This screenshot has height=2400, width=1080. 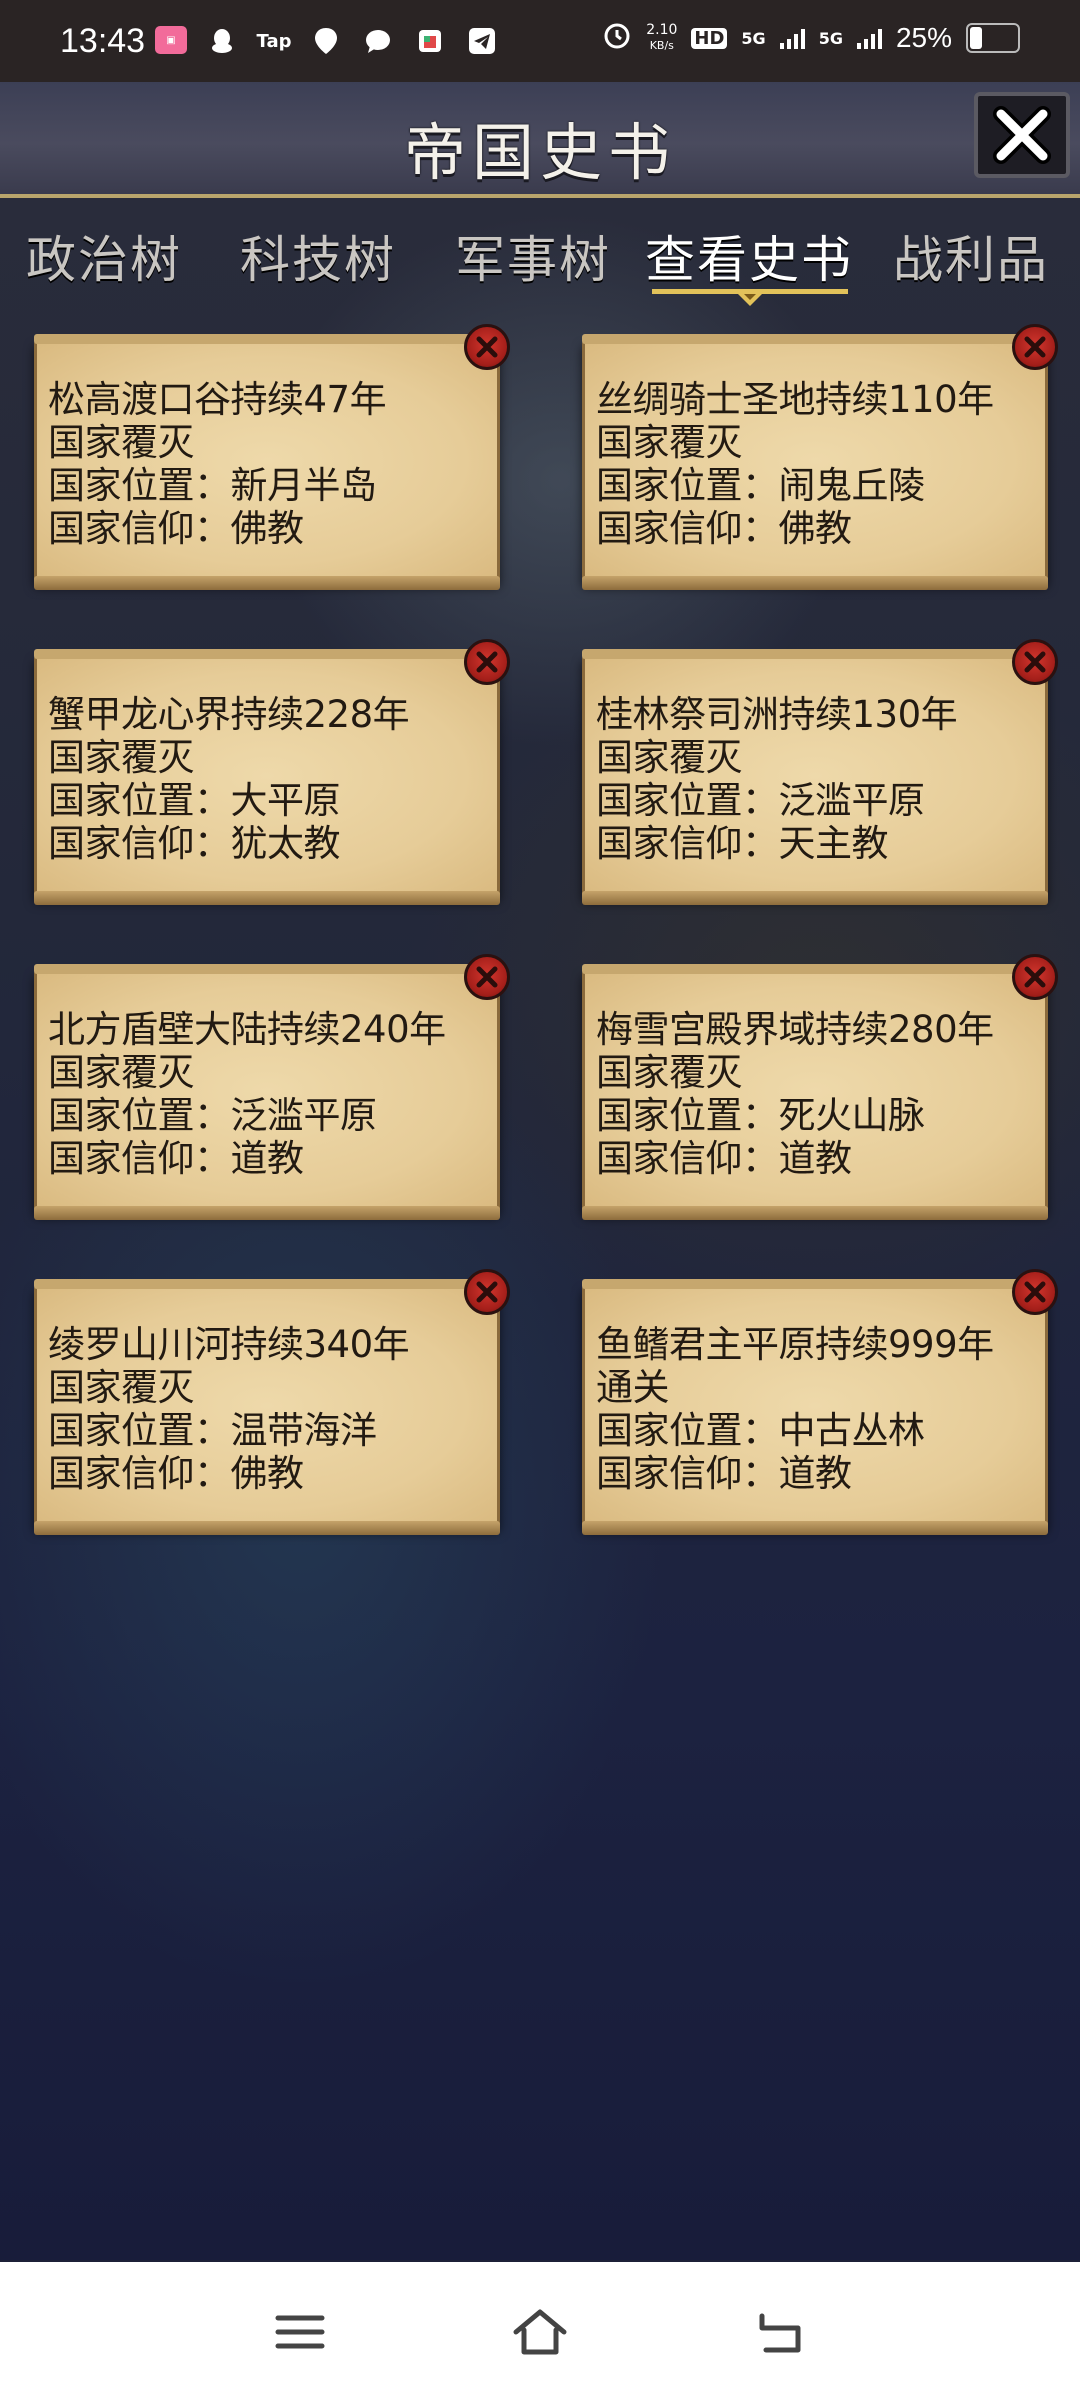 What do you see at coordinates (760, 1430) in the screenshot?
I see `record-location: 国家位置：中古丛林` at bounding box center [760, 1430].